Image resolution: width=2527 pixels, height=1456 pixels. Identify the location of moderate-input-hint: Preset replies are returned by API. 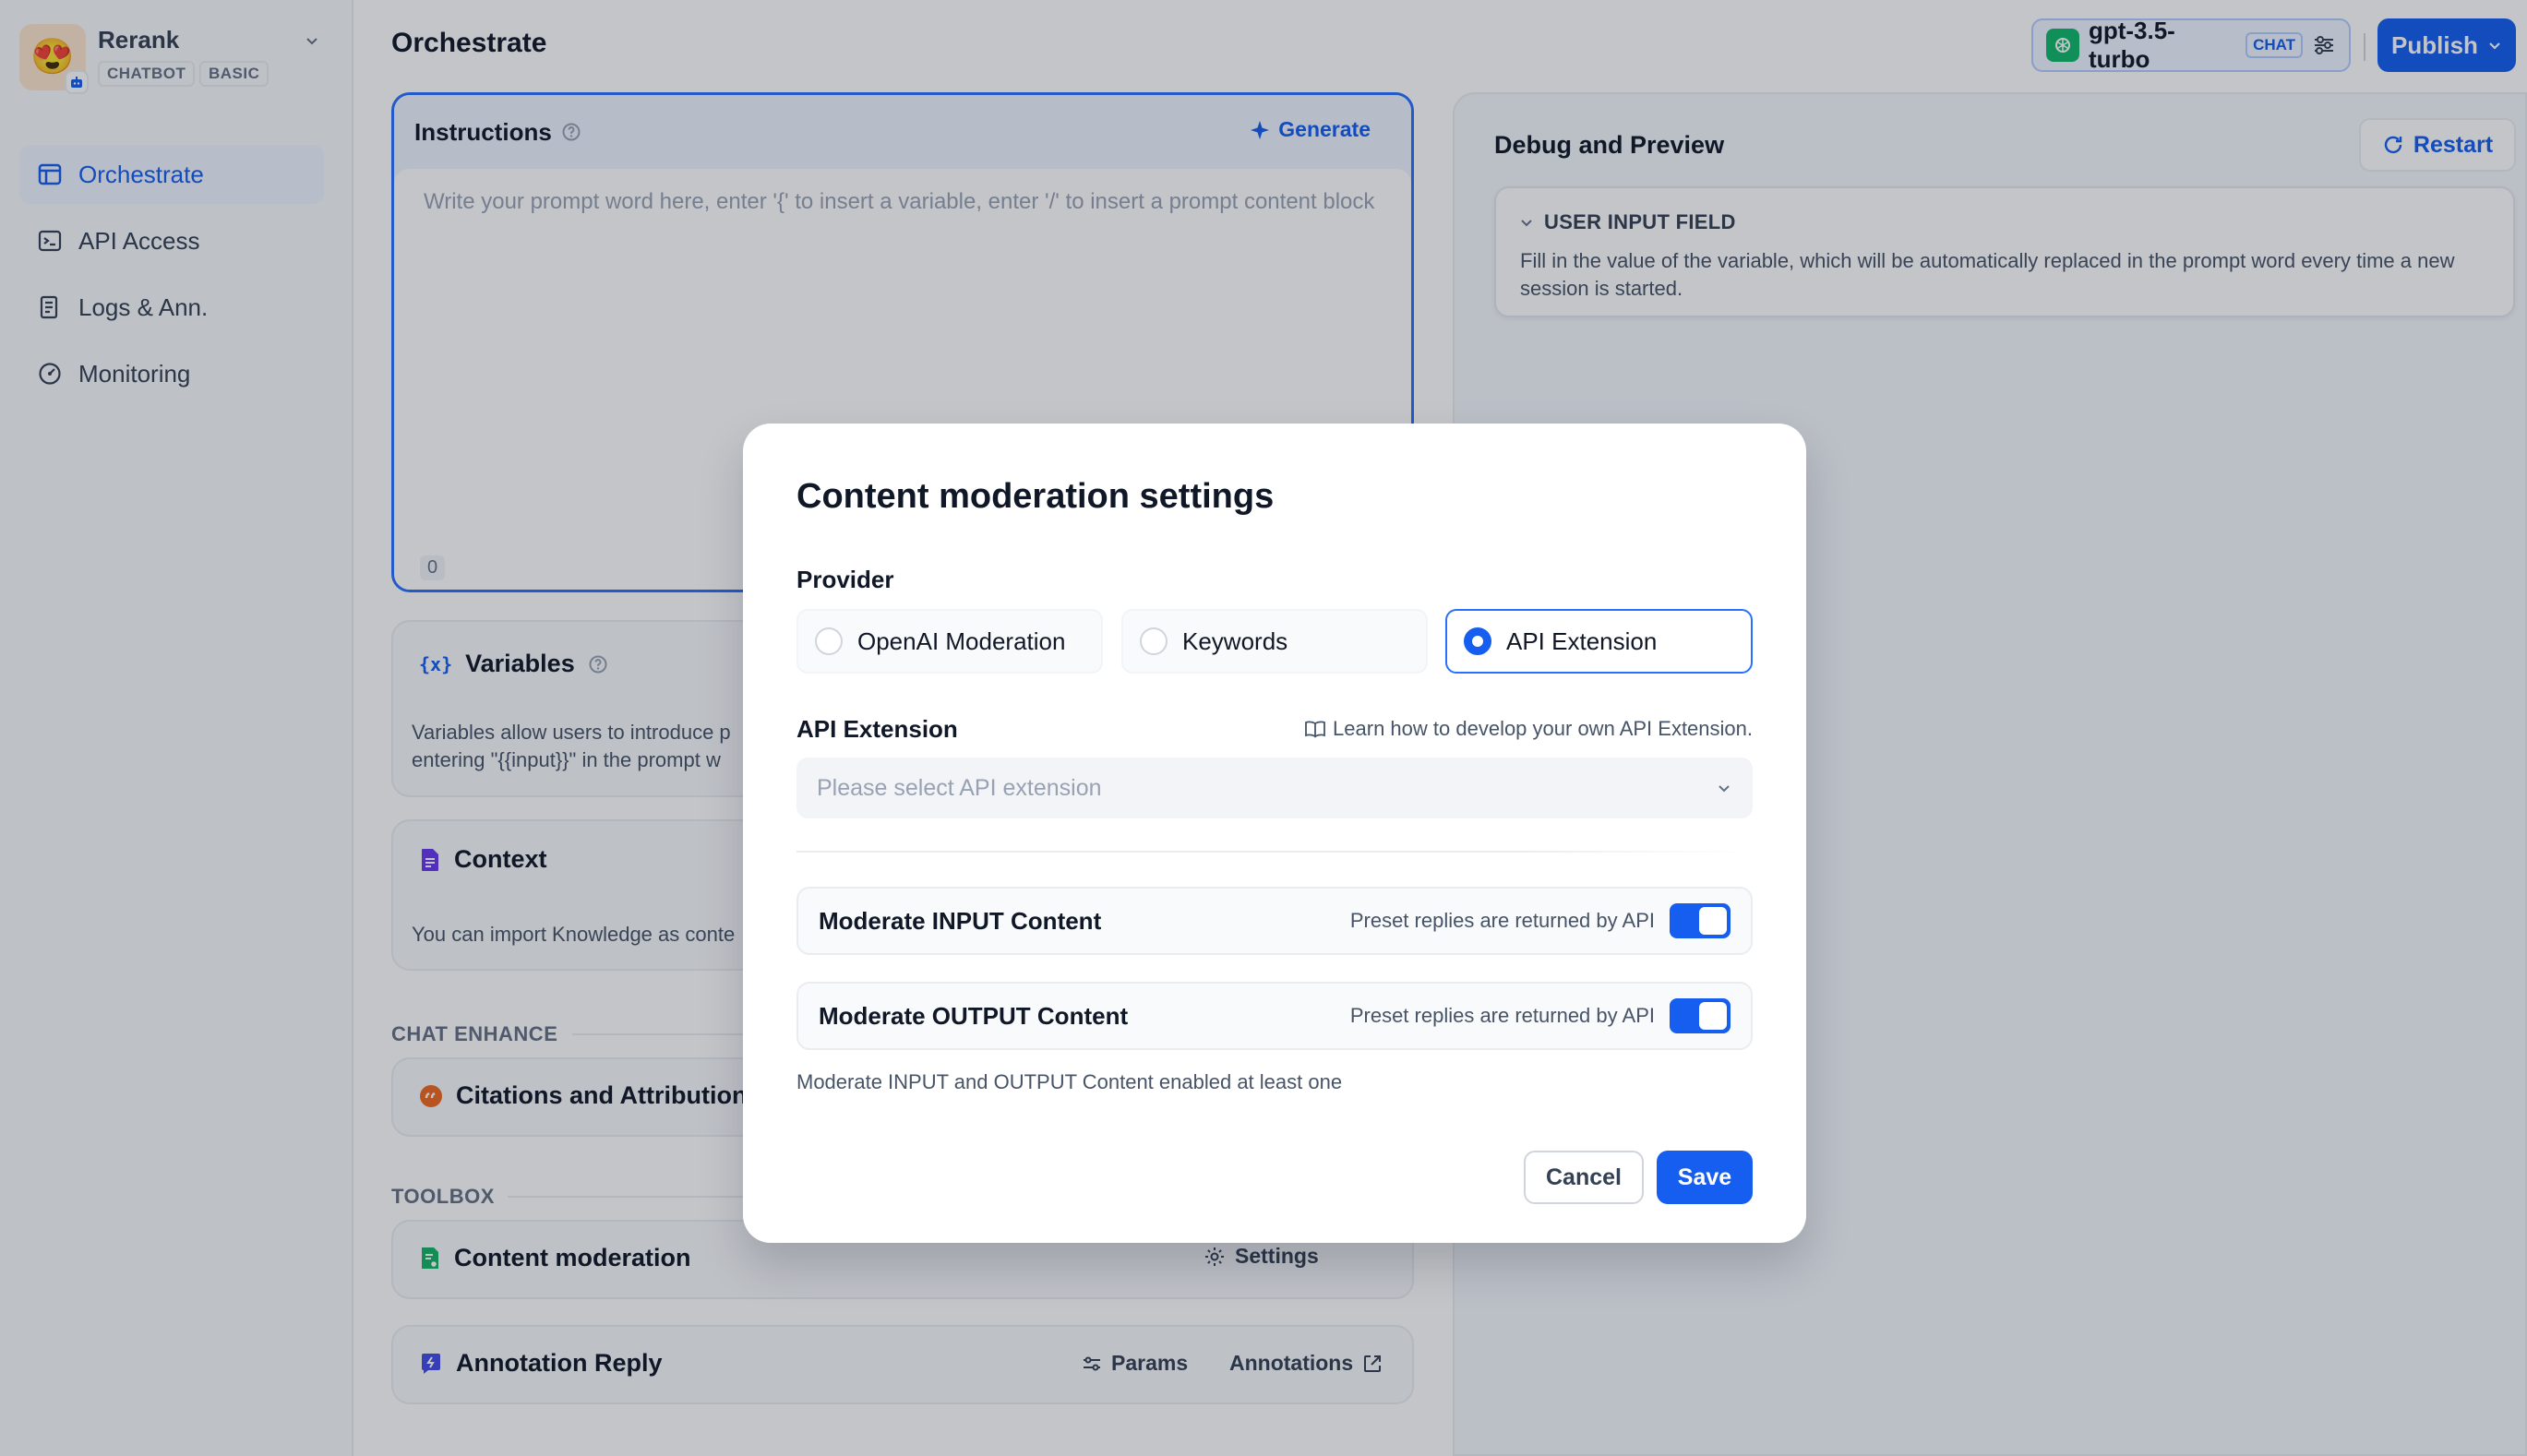
(1502, 920).